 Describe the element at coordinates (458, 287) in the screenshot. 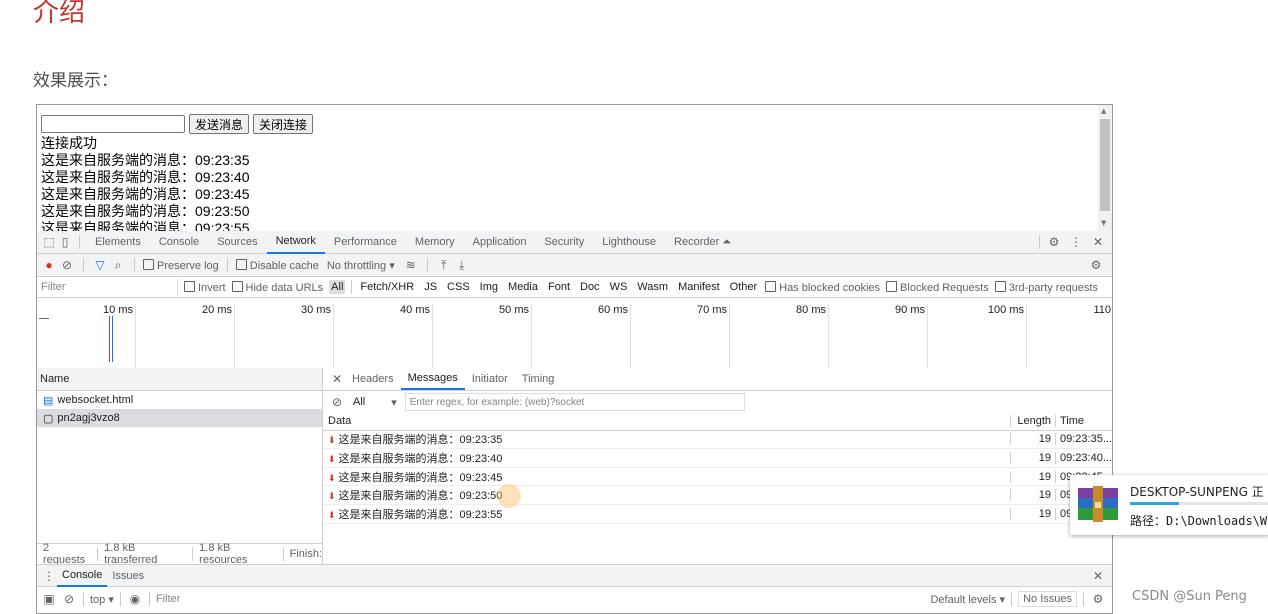

I see `filter-css: CSS` at that location.